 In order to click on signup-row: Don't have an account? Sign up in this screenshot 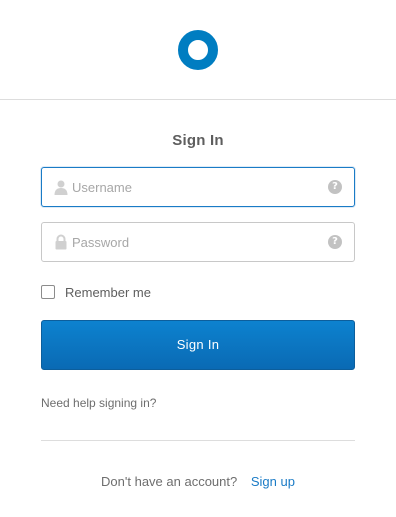, I will do `click(198, 481)`.